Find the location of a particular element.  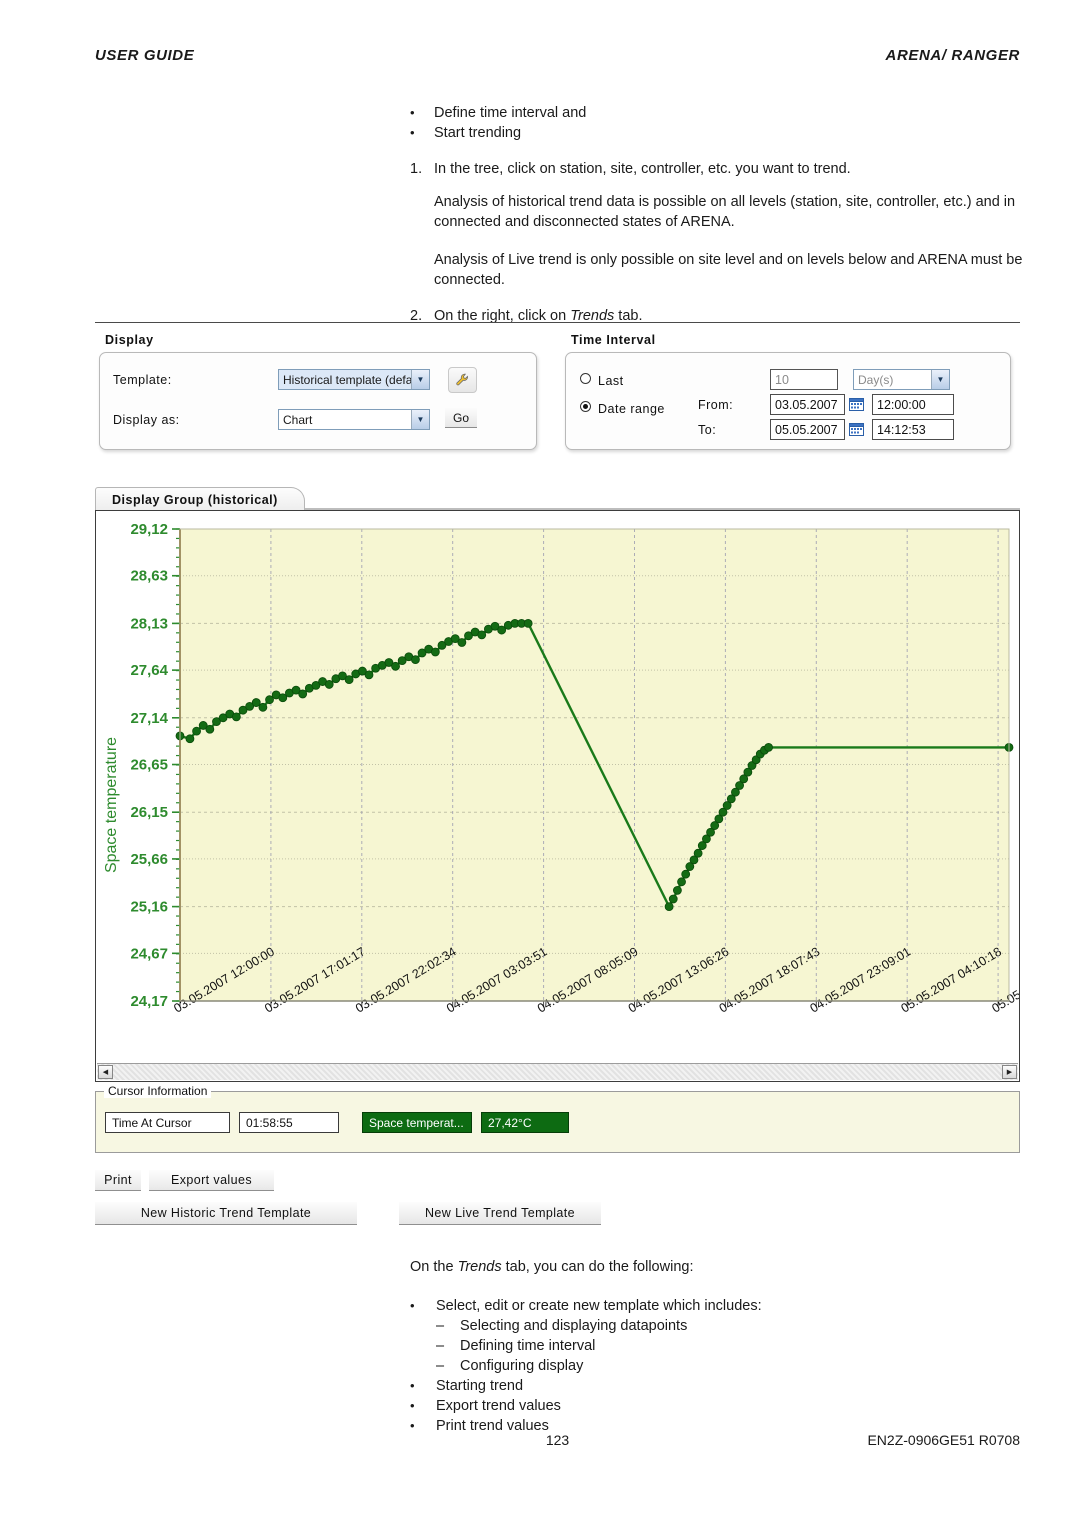

svg-text: 29,12 is located at coordinates (149, 529).